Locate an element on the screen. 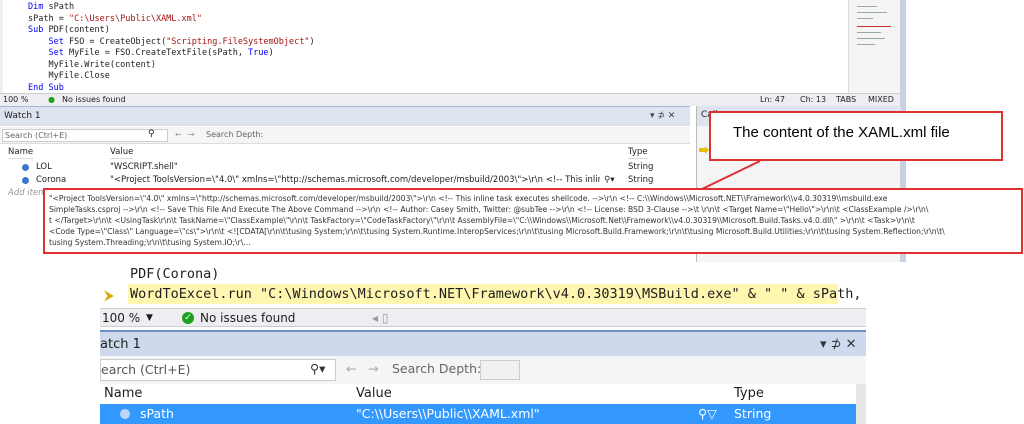 This screenshot has width=1024, height=424. search-depth-dropdown is located at coordinates (500, 370).